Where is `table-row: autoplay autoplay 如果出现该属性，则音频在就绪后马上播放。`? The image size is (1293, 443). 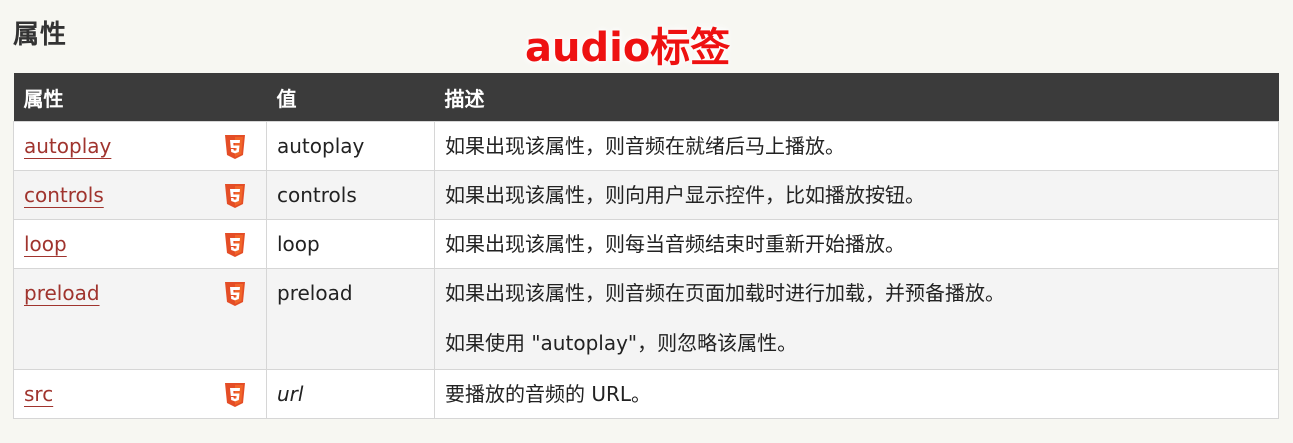 table-row: autoplay autoplay 如果出现该属性，则音频在就绪后马上播放。 is located at coordinates (646, 146).